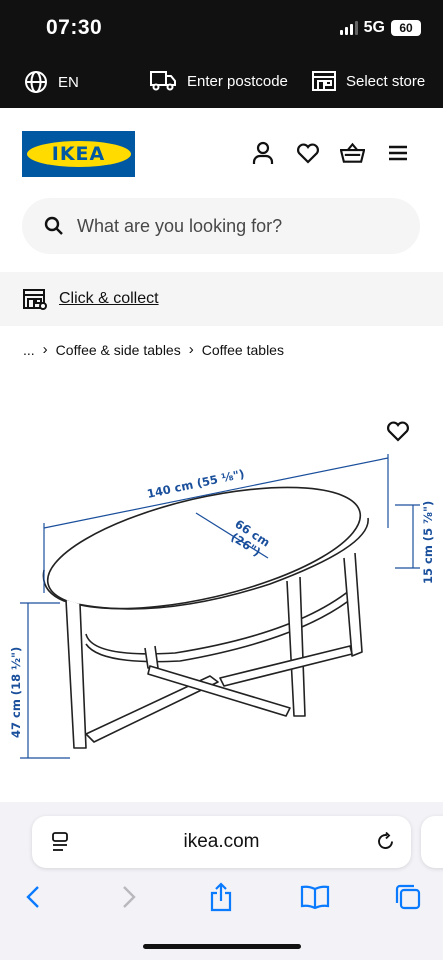  I want to click on postcode-button: Enter postcode, so click(219, 81).